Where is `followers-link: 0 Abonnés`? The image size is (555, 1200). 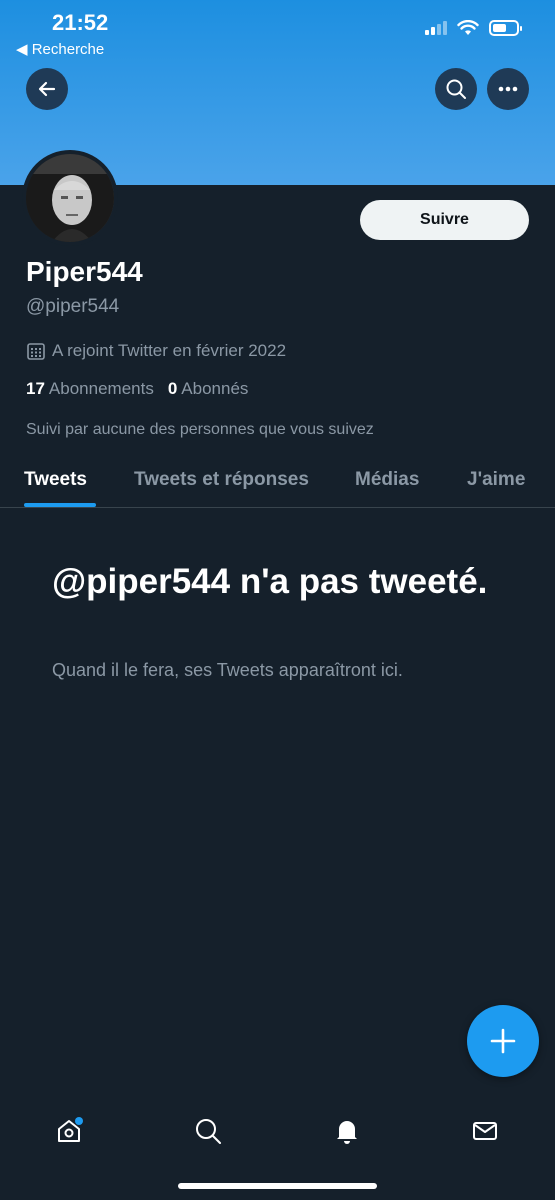 followers-link: 0 Abonnés is located at coordinates (208, 389).